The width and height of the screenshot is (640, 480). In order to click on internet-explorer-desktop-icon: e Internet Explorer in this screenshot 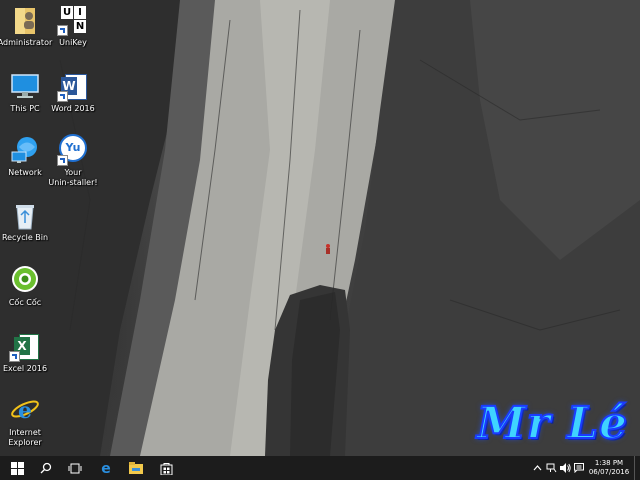, I will do `click(27, 421)`.